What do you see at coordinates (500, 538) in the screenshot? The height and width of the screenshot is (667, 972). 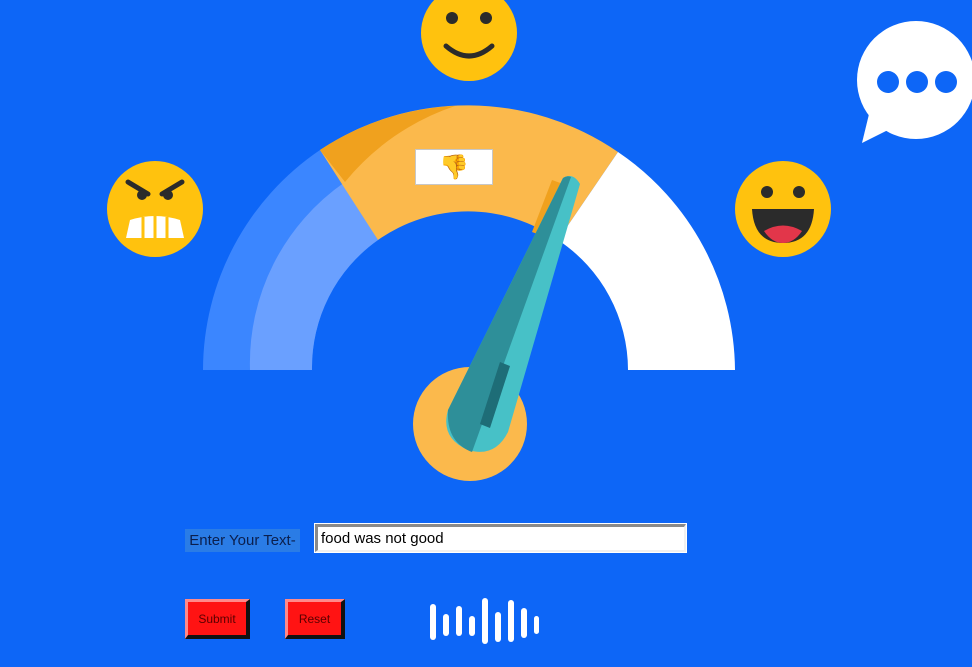 I see `text-input` at bounding box center [500, 538].